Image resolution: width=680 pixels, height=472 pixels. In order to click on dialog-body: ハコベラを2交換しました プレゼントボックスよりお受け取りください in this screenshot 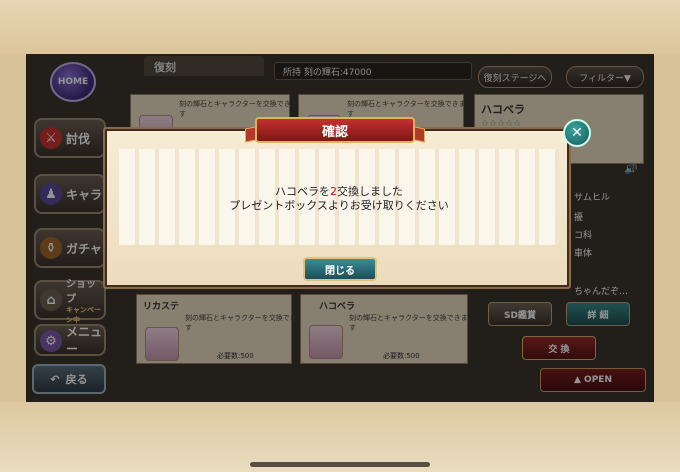, I will do `click(339, 197)`.